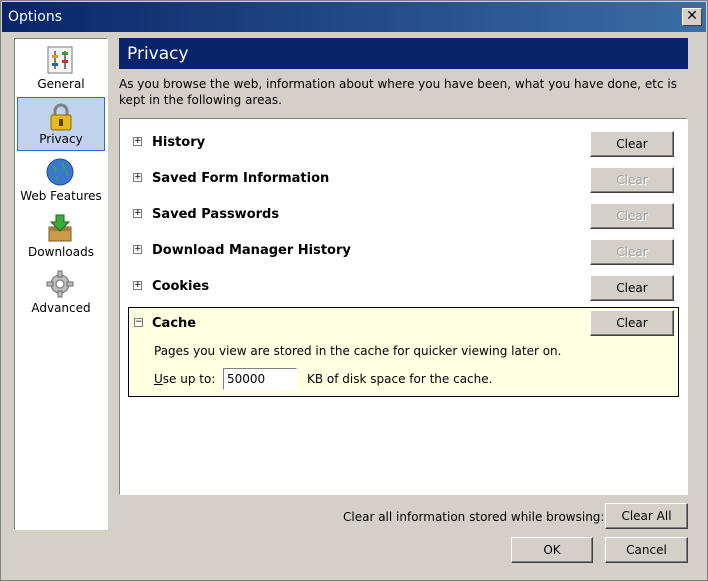 The image size is (708, 581). Describe the element at coordinates (632, 216) in the screenshot. I see `clear-passwords-button: Clear` at that location.